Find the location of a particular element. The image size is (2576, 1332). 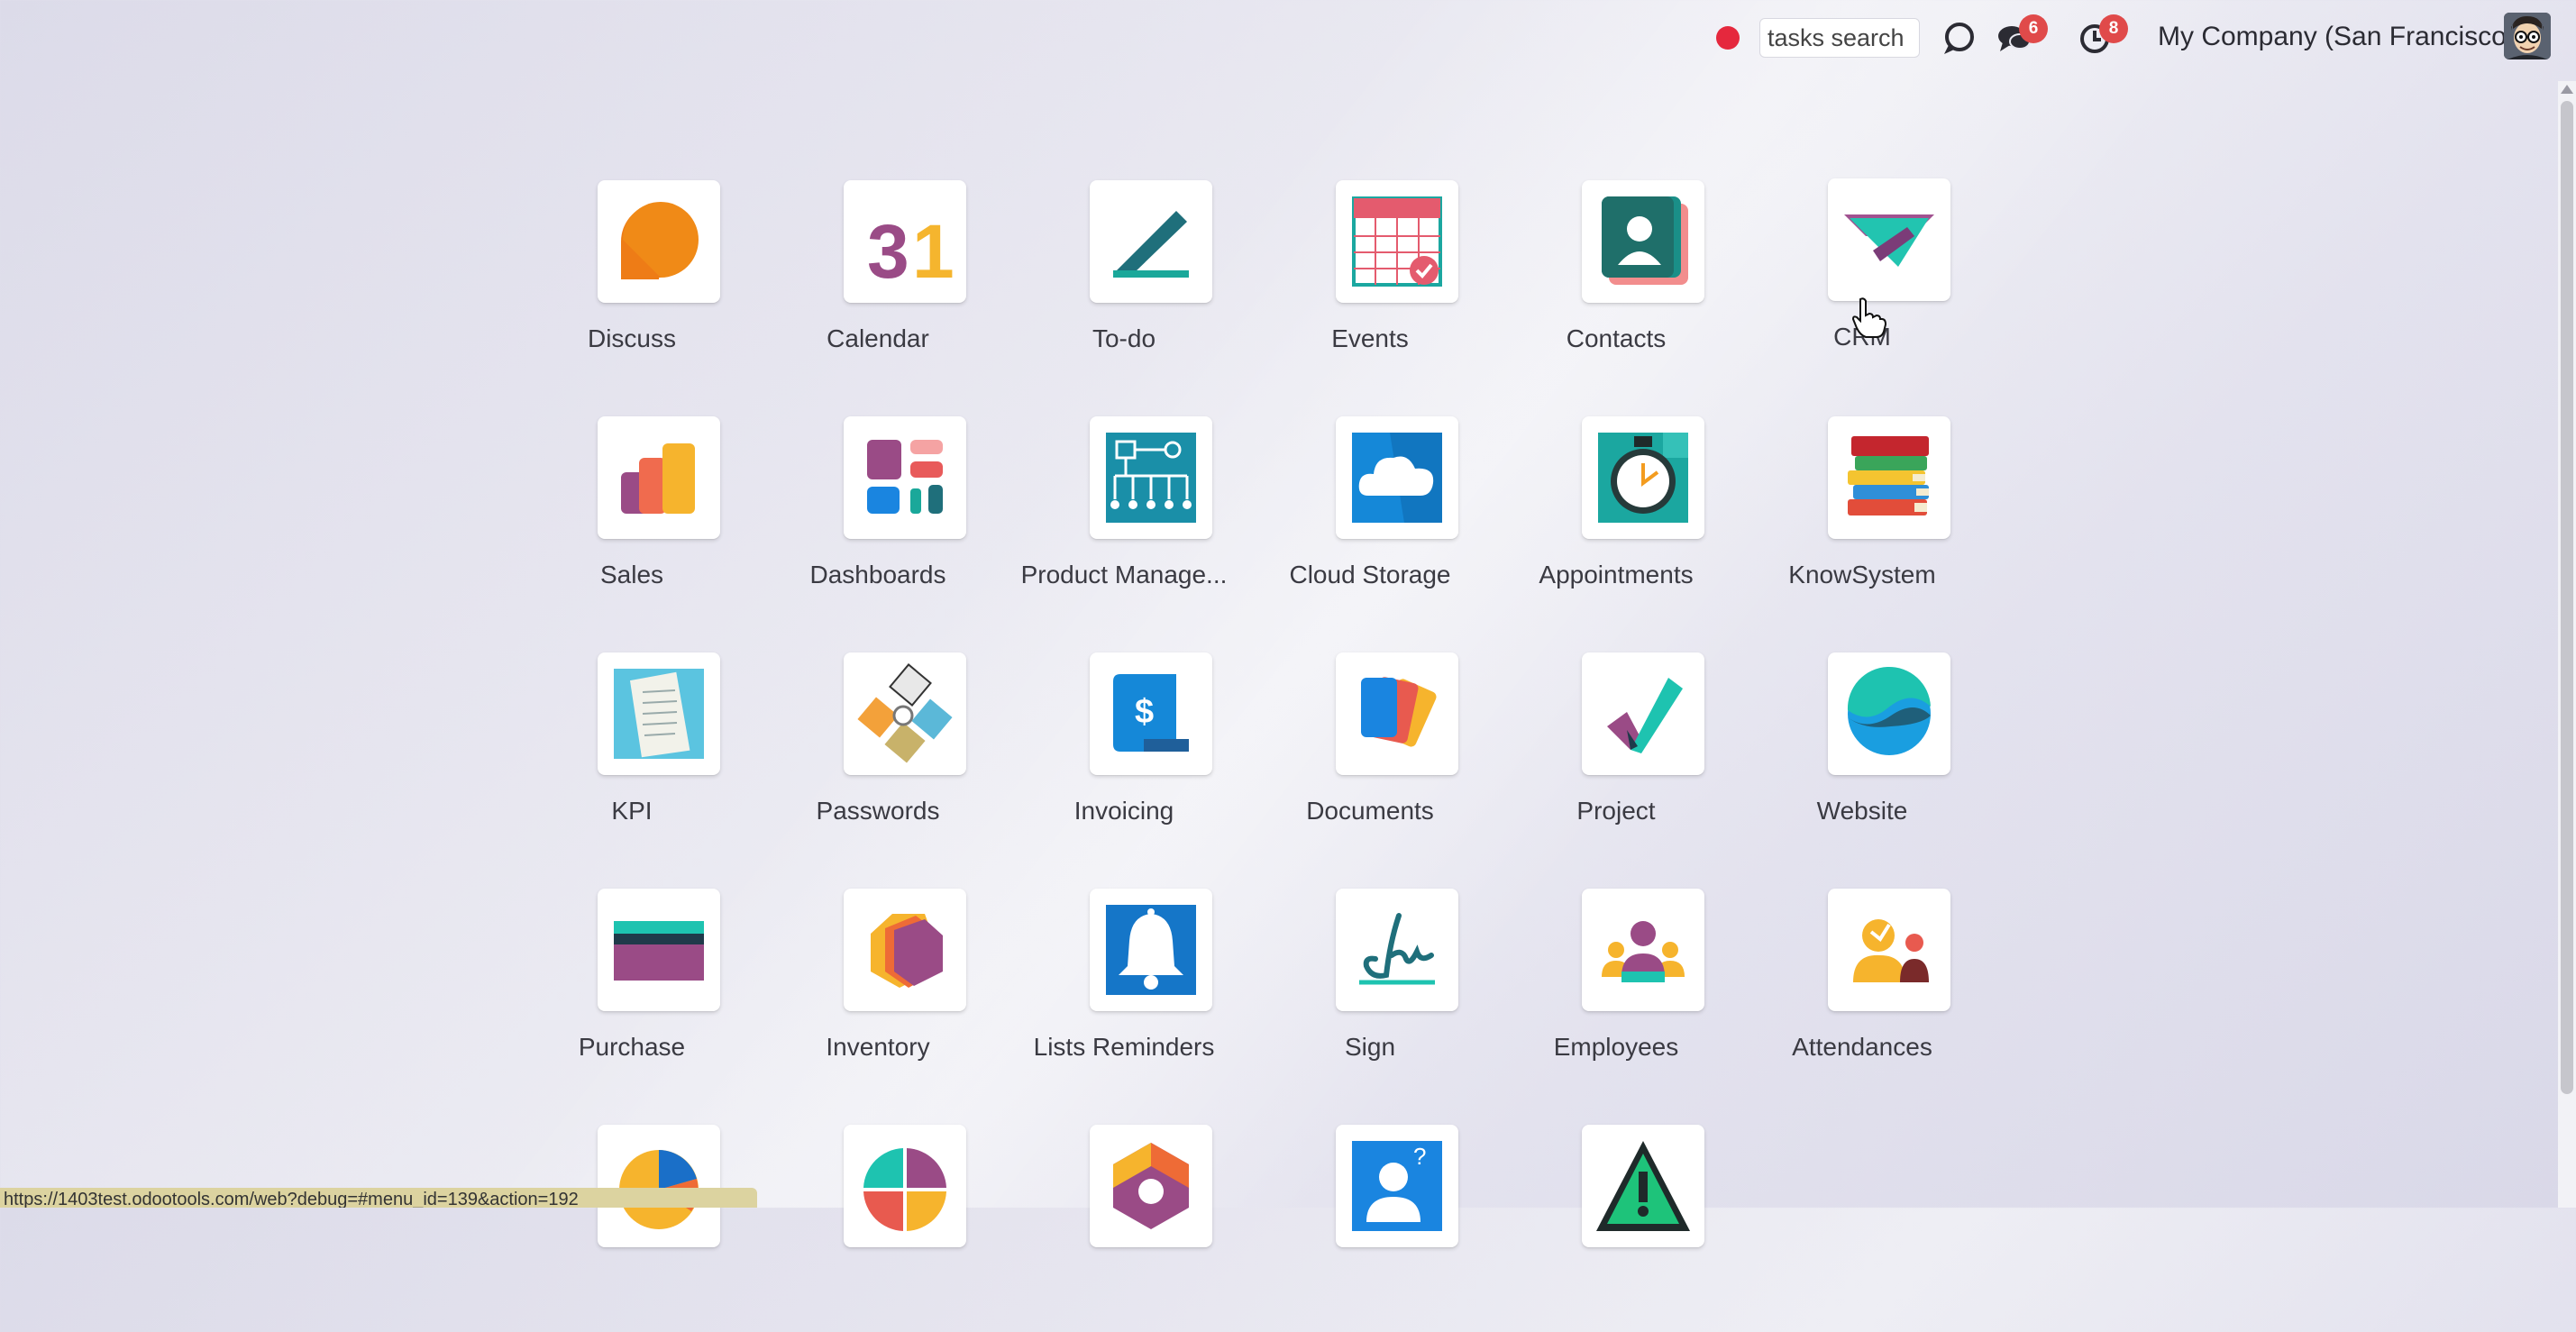

project-icon is located at coordinates (1643, 713).